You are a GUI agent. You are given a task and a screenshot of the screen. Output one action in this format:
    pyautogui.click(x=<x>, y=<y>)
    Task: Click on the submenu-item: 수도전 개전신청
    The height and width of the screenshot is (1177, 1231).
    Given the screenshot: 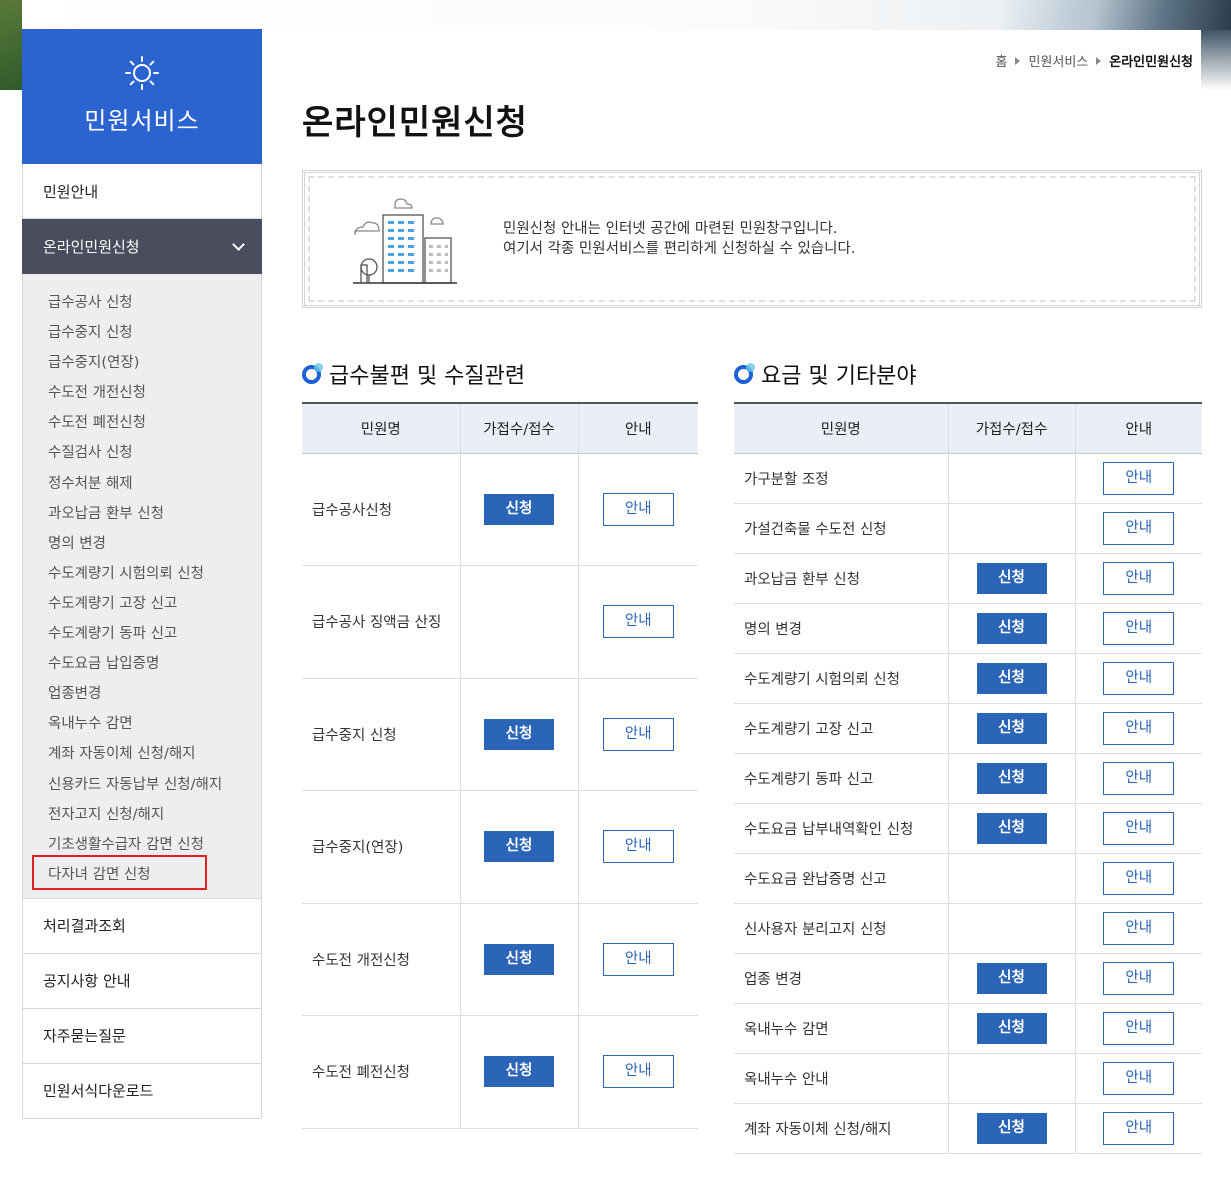 What is the action you would take?
    pyautogui.click(x=142, y=393)
    